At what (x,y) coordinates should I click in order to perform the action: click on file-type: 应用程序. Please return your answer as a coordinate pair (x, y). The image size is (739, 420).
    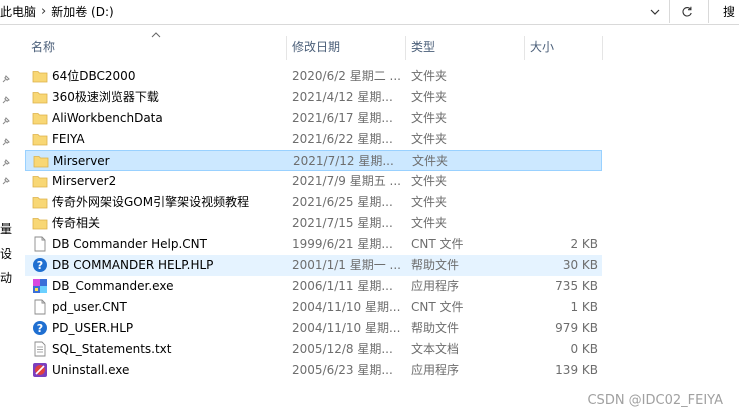
    Looking at the image, I should click on (435, 370).